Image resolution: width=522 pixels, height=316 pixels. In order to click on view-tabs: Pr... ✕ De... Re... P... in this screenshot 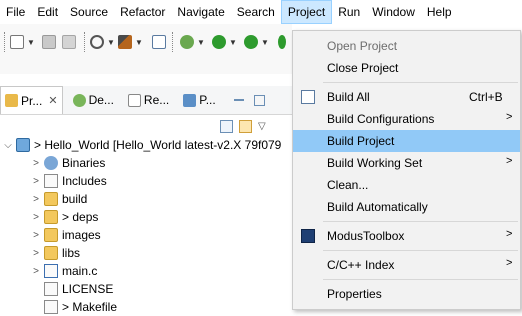, I will do `click(146, 100)`.